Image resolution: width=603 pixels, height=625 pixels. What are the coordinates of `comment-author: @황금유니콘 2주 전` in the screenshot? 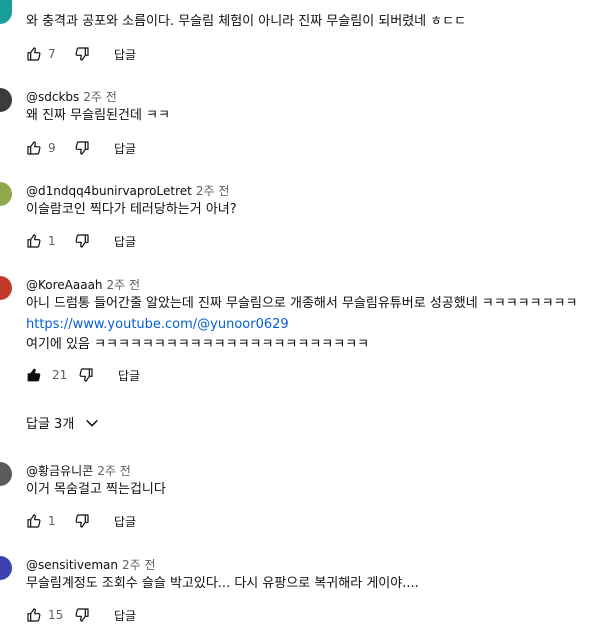 It's located at (78, 470).